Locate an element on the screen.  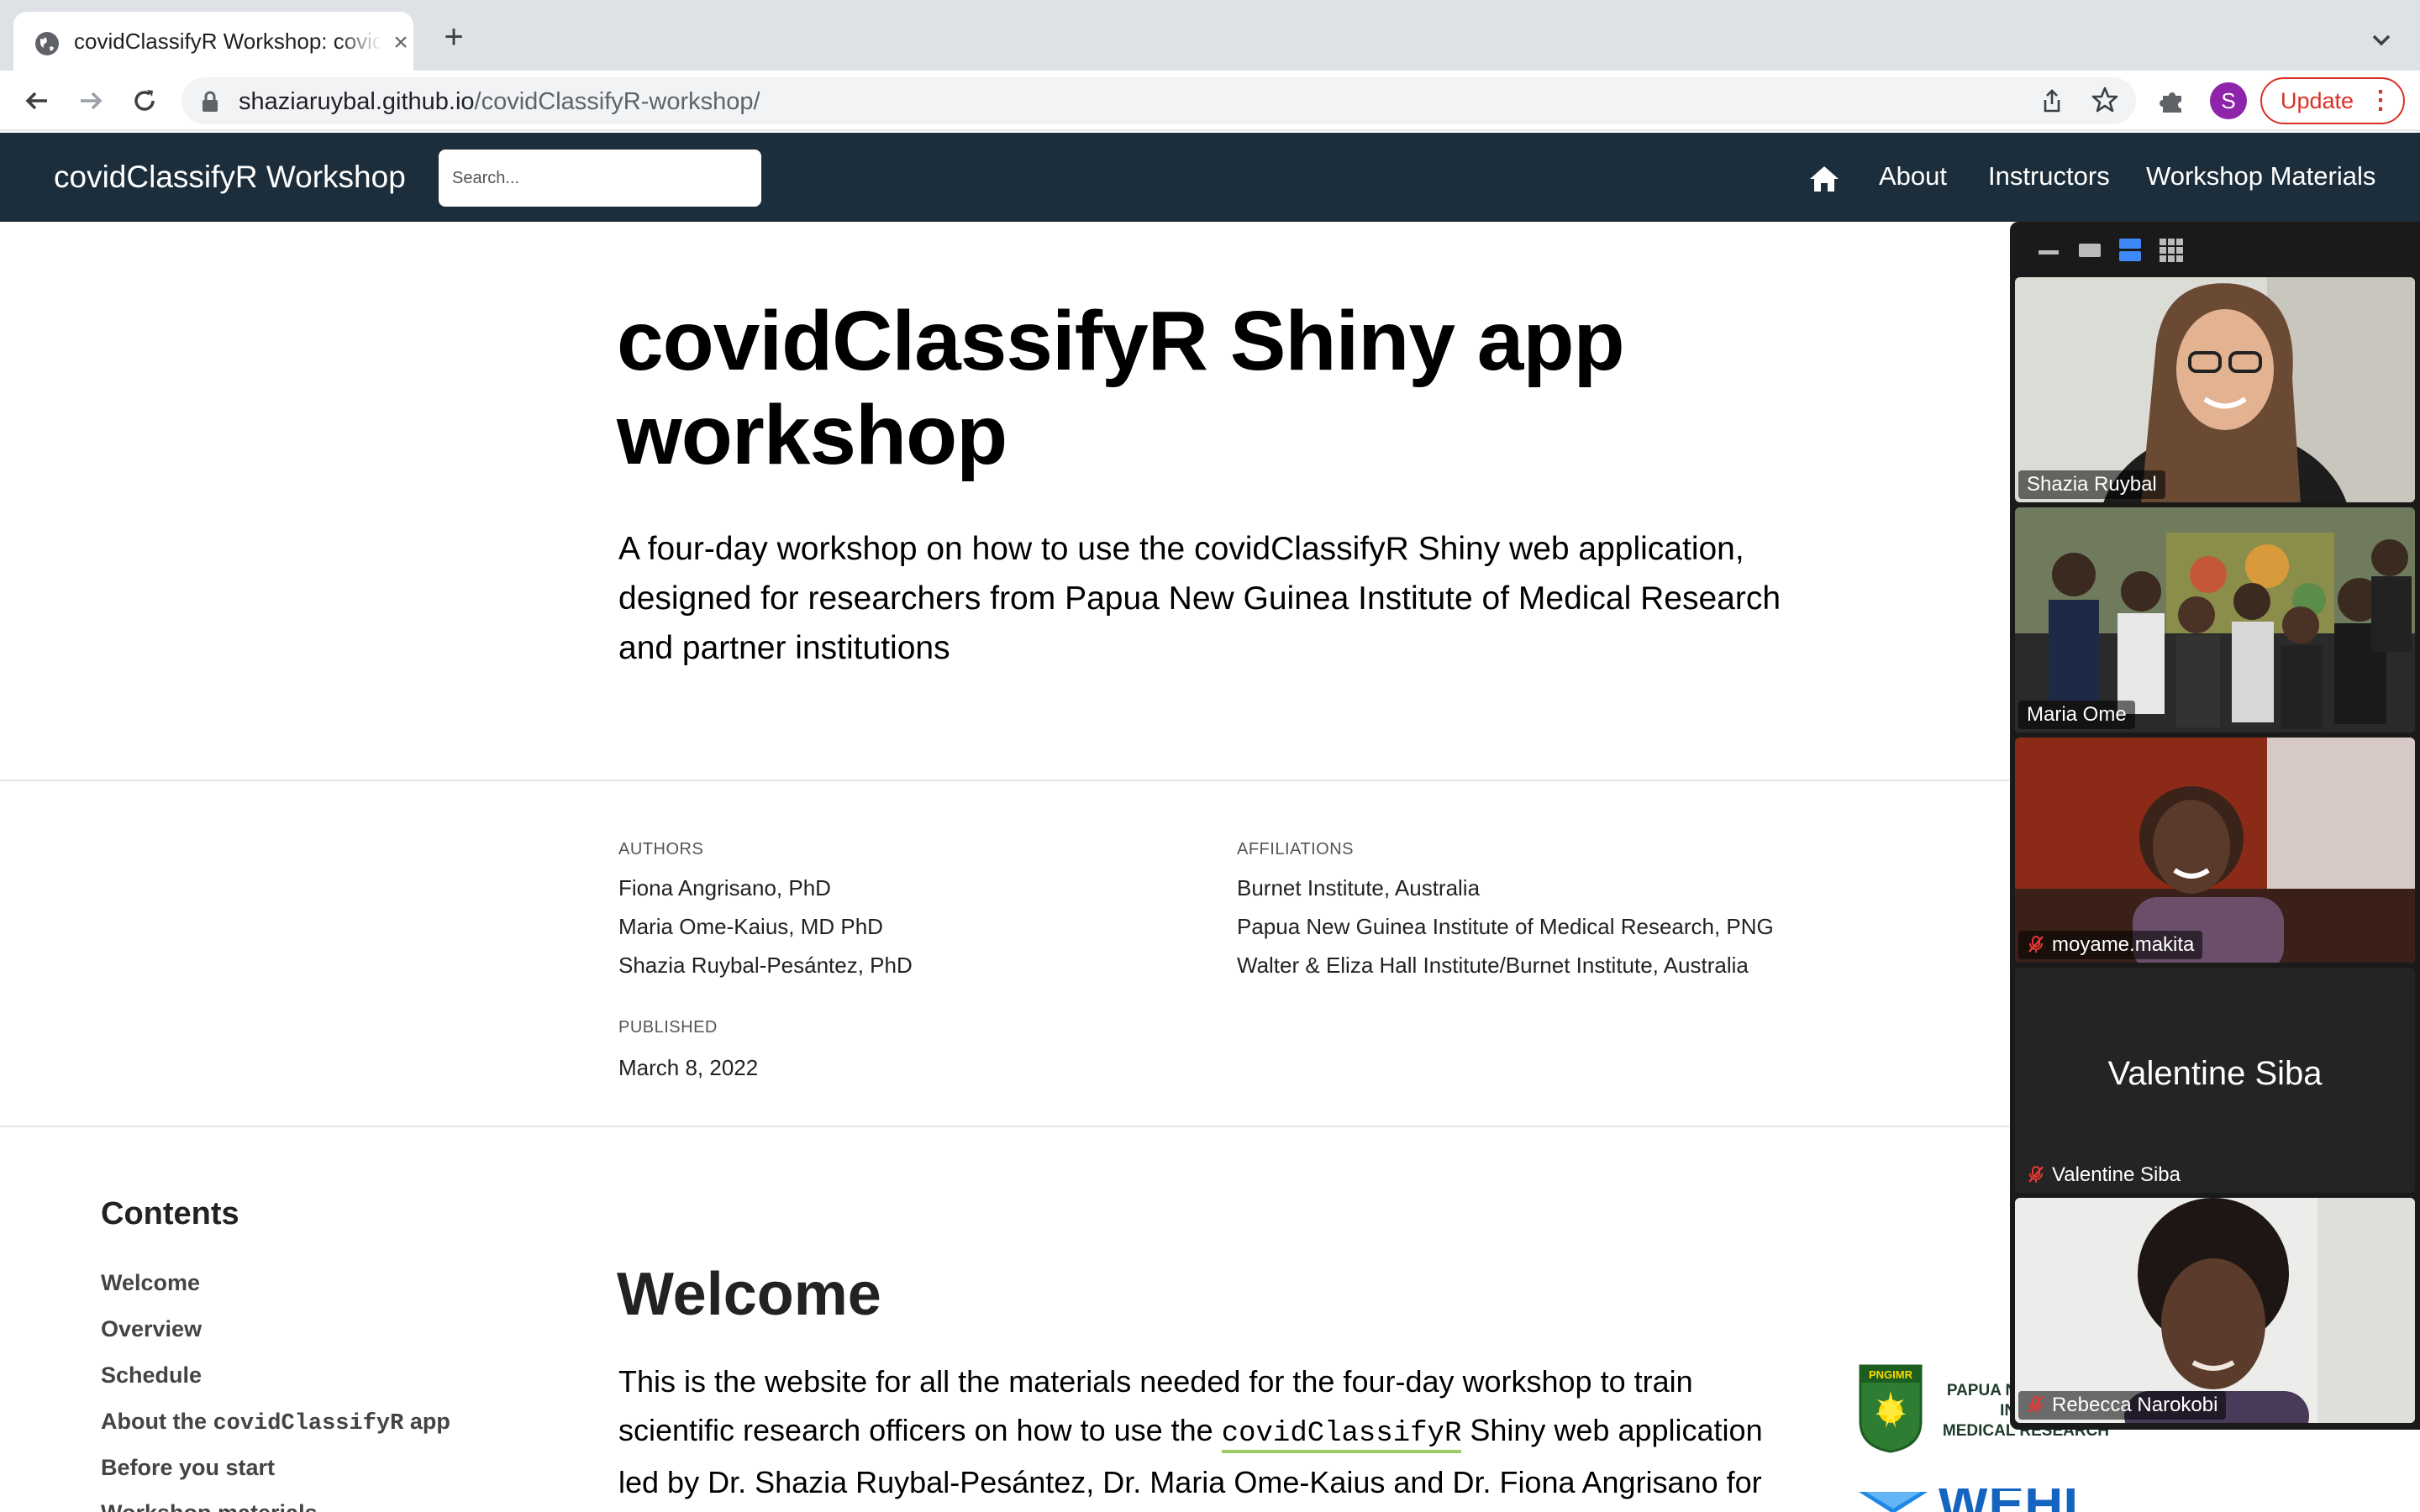
gallery-view-icon is located at coordinates (2171, 250).